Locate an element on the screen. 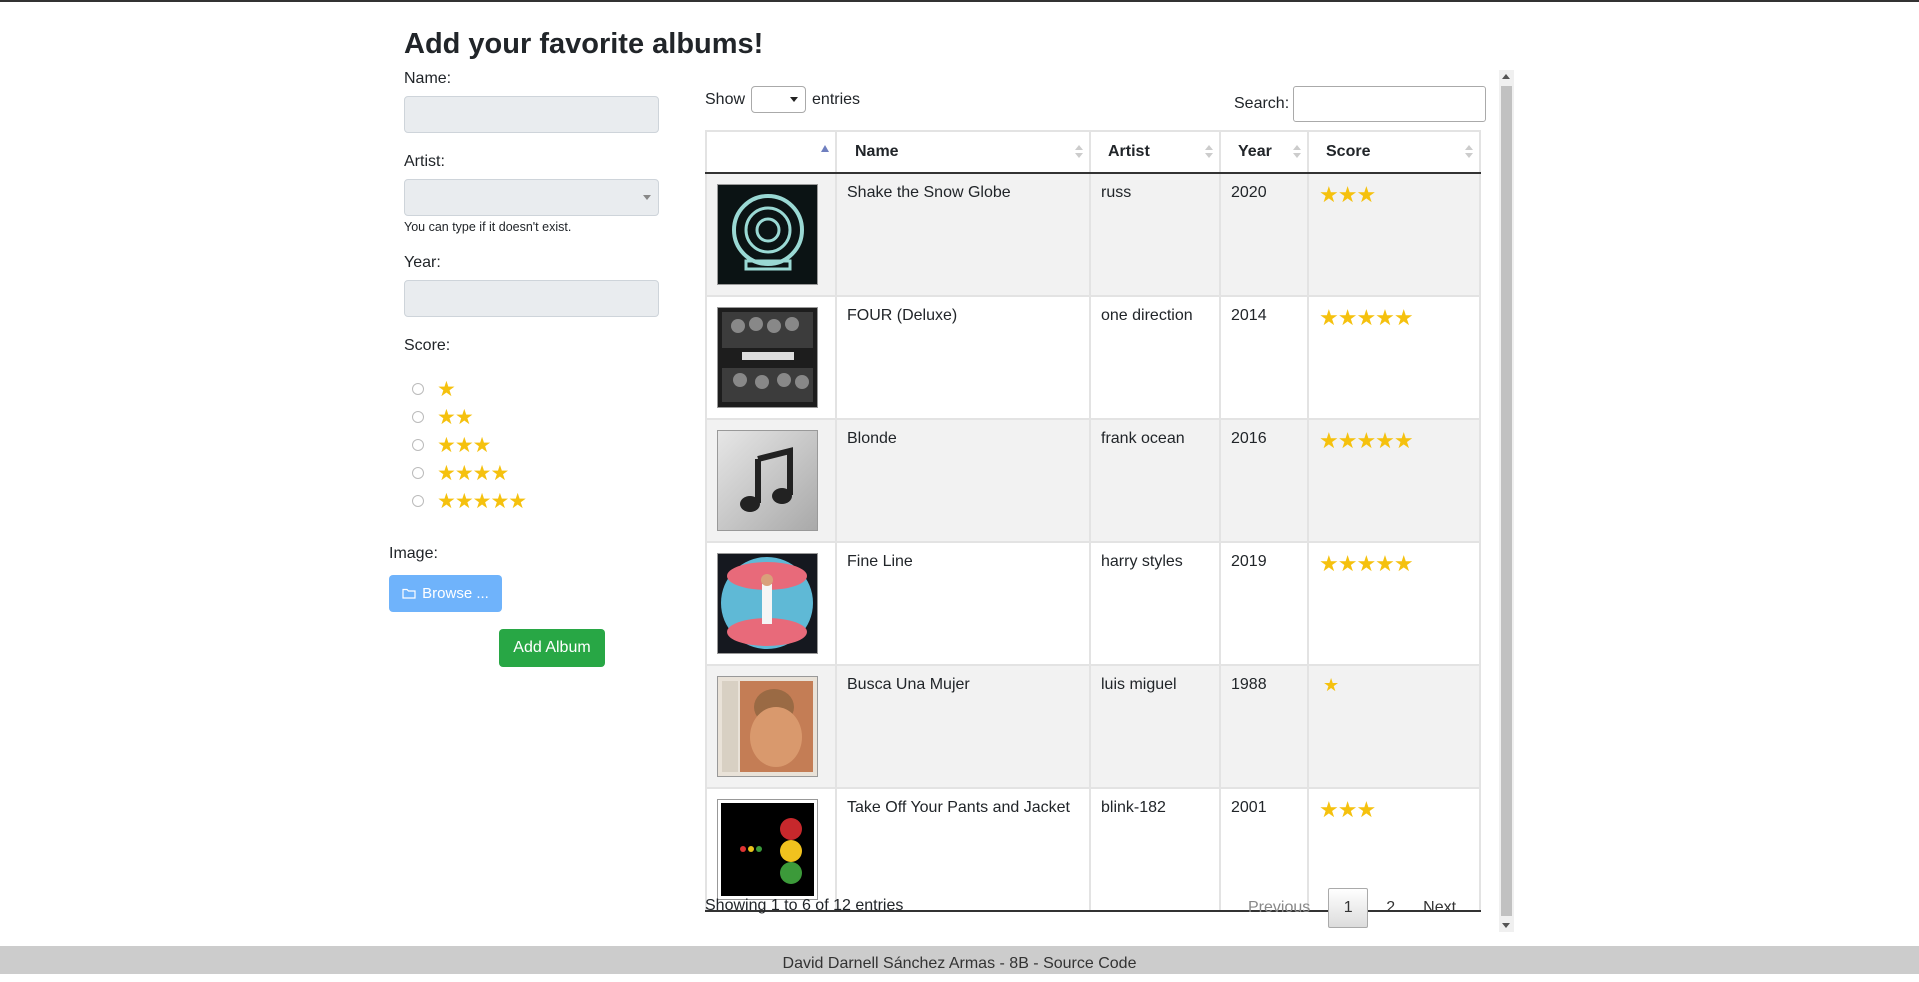 Image resolution: width=1919 pixels, height=982 pixels. name-input is located at coordinates (531, 114).